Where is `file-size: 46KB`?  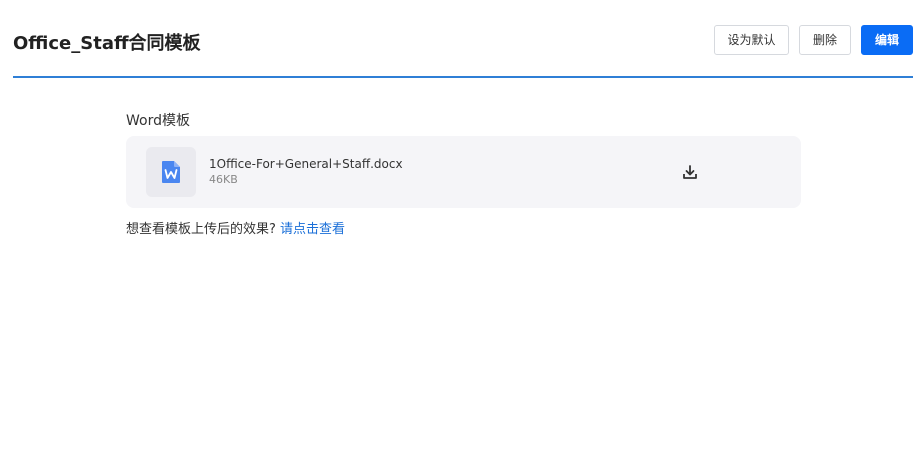 file-size: 46KB is located at coordinates (223, 179).